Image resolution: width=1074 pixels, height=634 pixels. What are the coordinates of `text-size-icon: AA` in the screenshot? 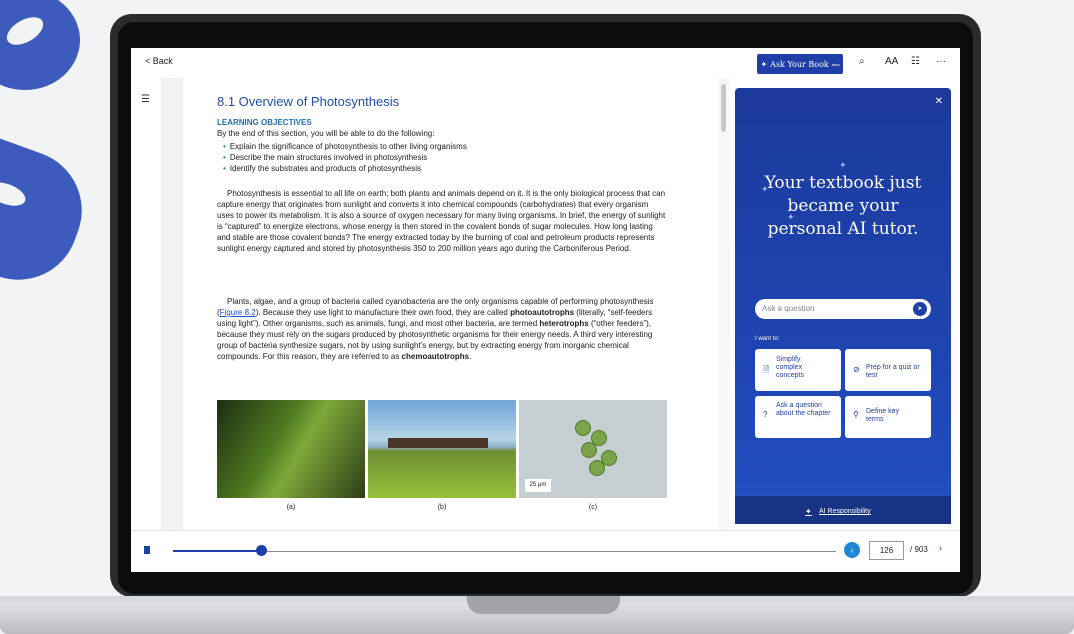 It's located at (891, 61).